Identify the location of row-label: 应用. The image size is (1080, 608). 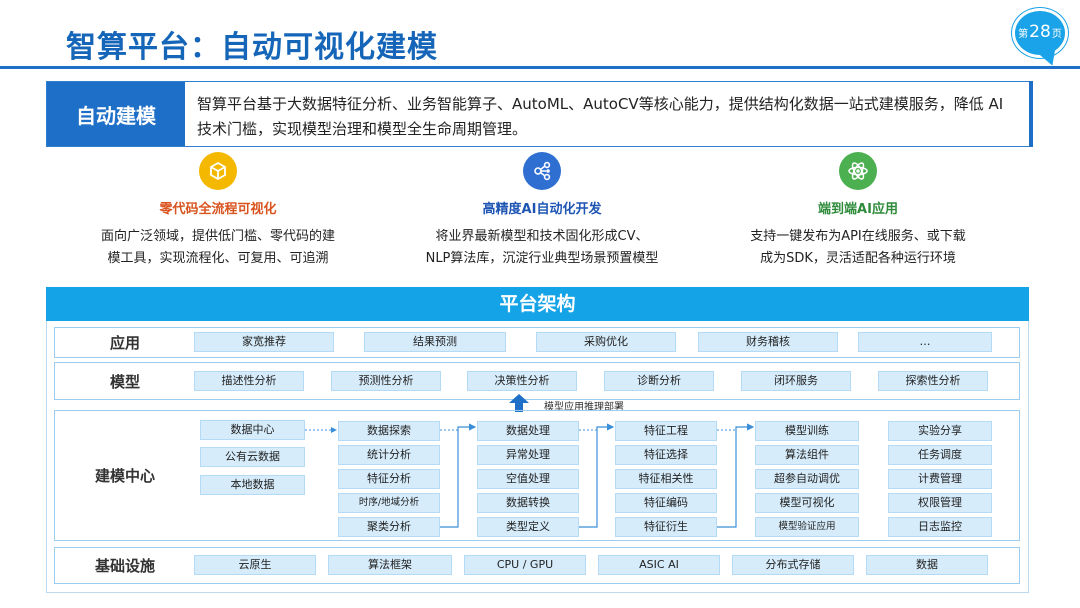
(124, 343).